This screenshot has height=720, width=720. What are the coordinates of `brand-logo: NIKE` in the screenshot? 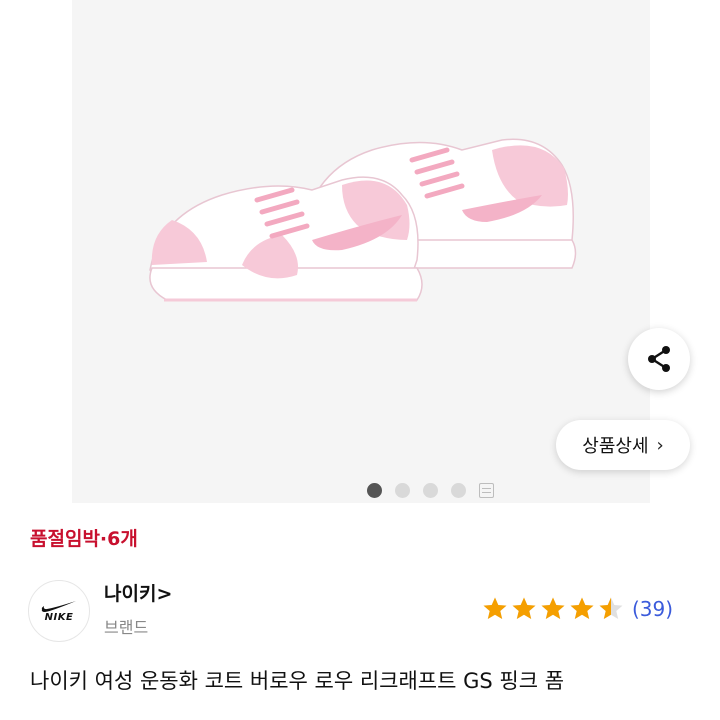 It's located at (59, 611).